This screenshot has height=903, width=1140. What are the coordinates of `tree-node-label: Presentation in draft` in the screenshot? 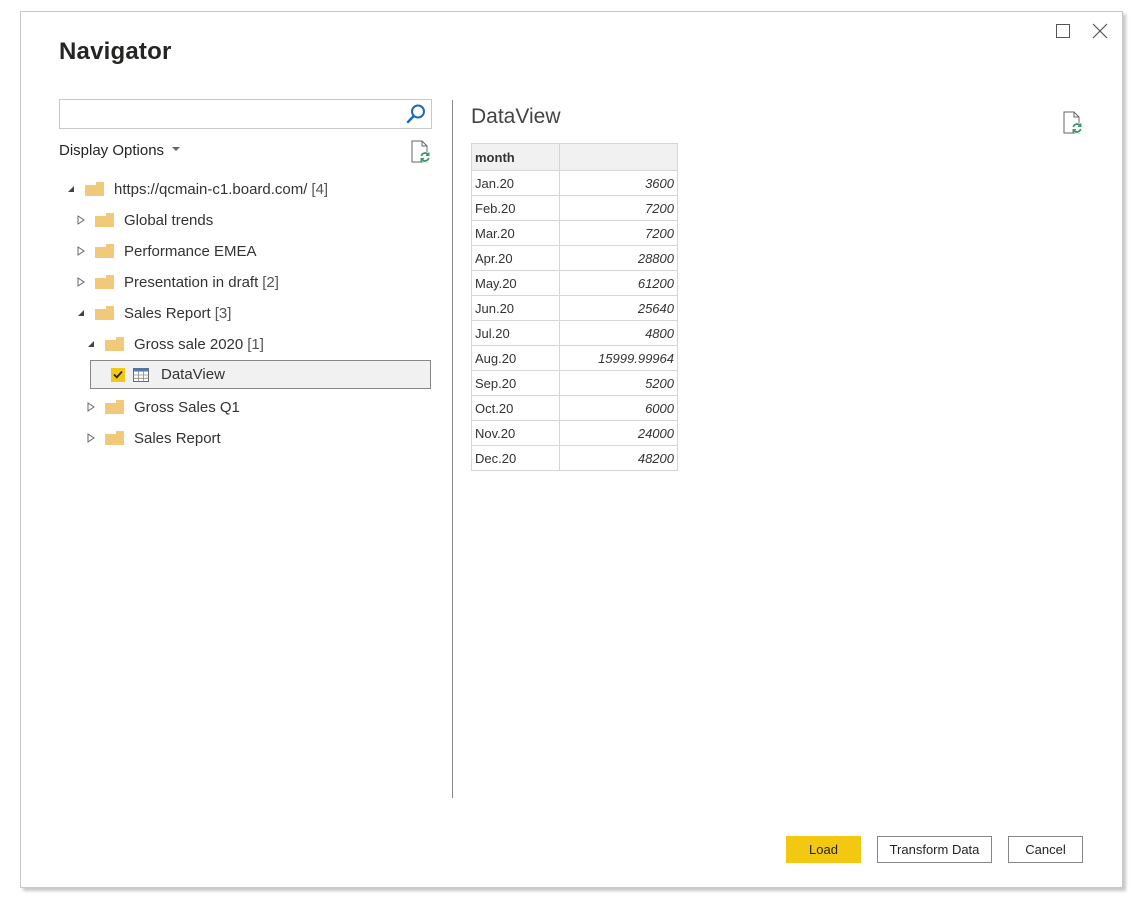 It's located at (191, 282).